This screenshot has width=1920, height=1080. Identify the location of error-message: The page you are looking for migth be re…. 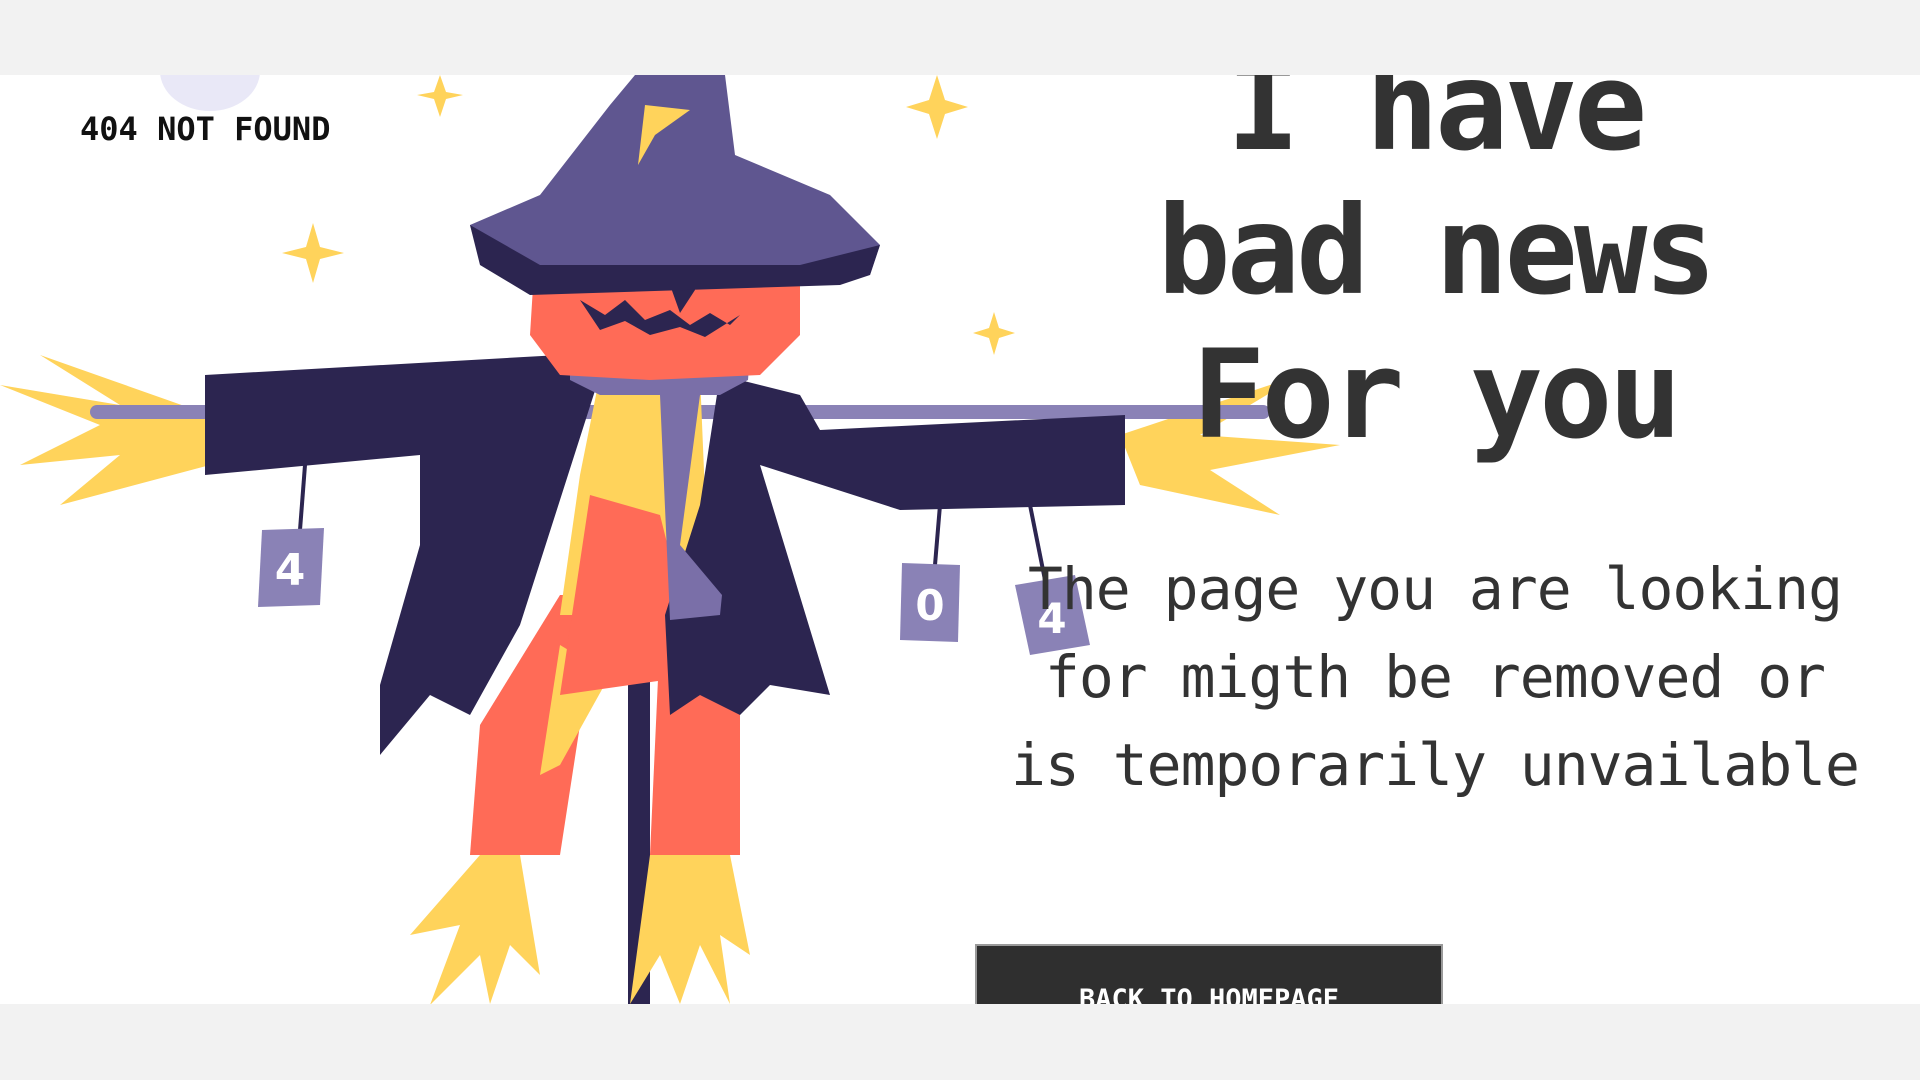
(1435, 677).